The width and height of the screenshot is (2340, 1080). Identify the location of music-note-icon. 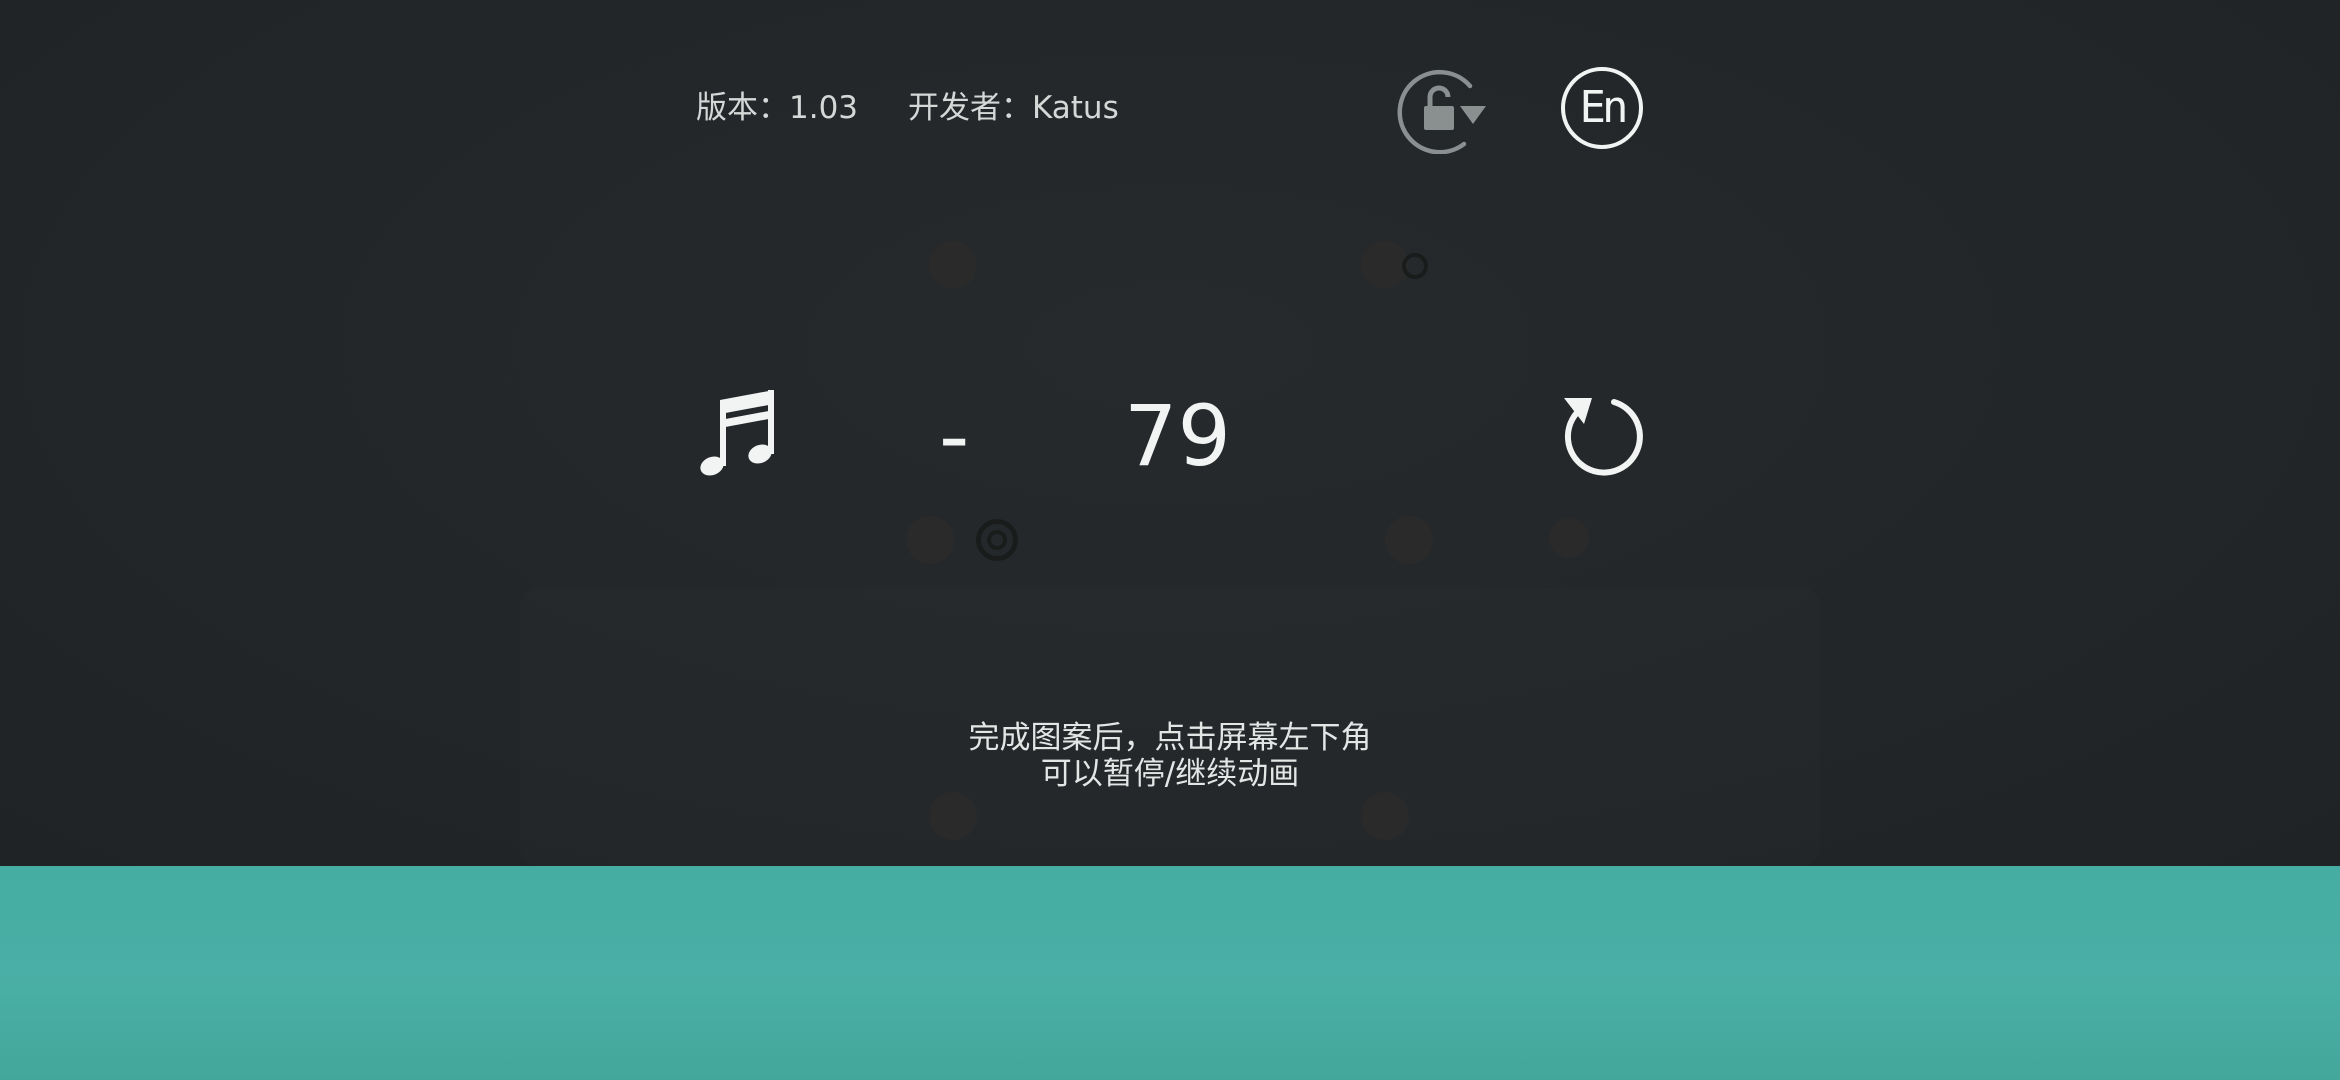
(737, 433).